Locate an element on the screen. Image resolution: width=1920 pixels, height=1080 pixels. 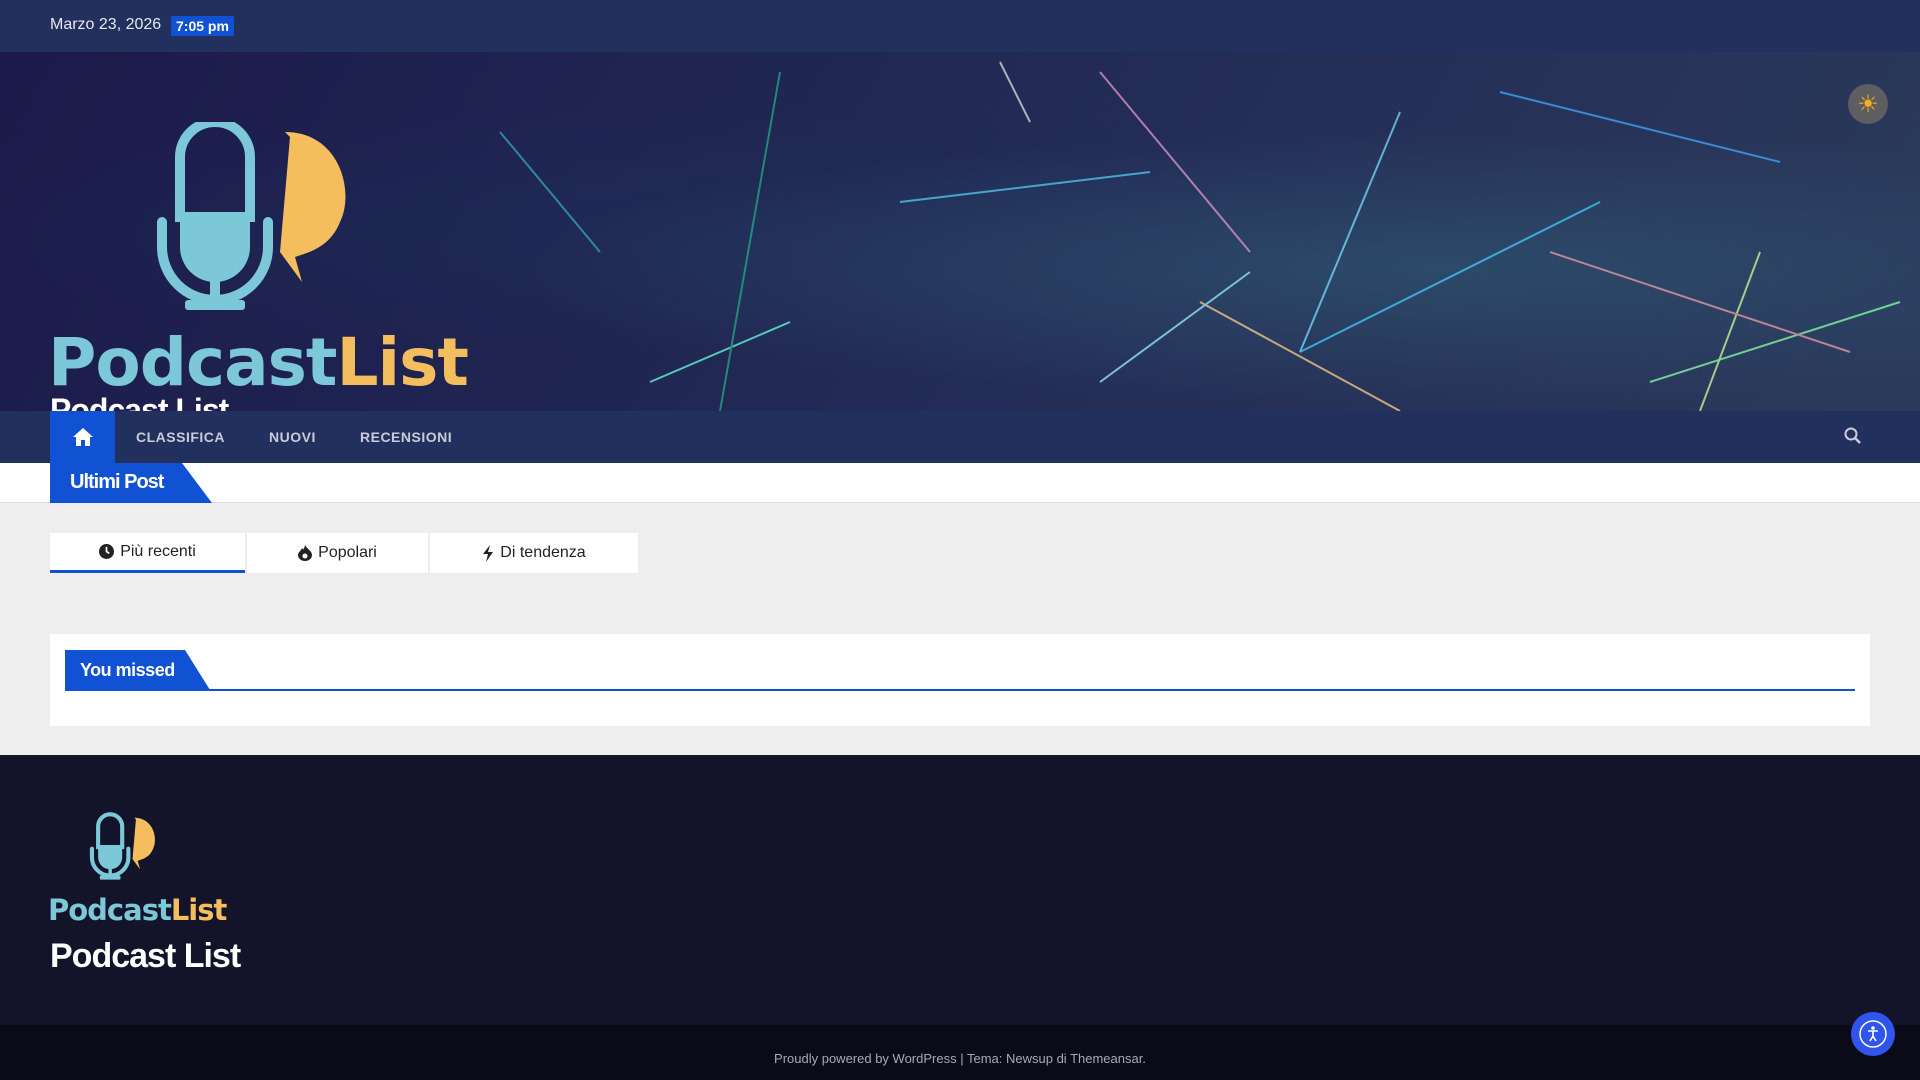
theme-link: Newsup is located at coordinates (1029, 1058).